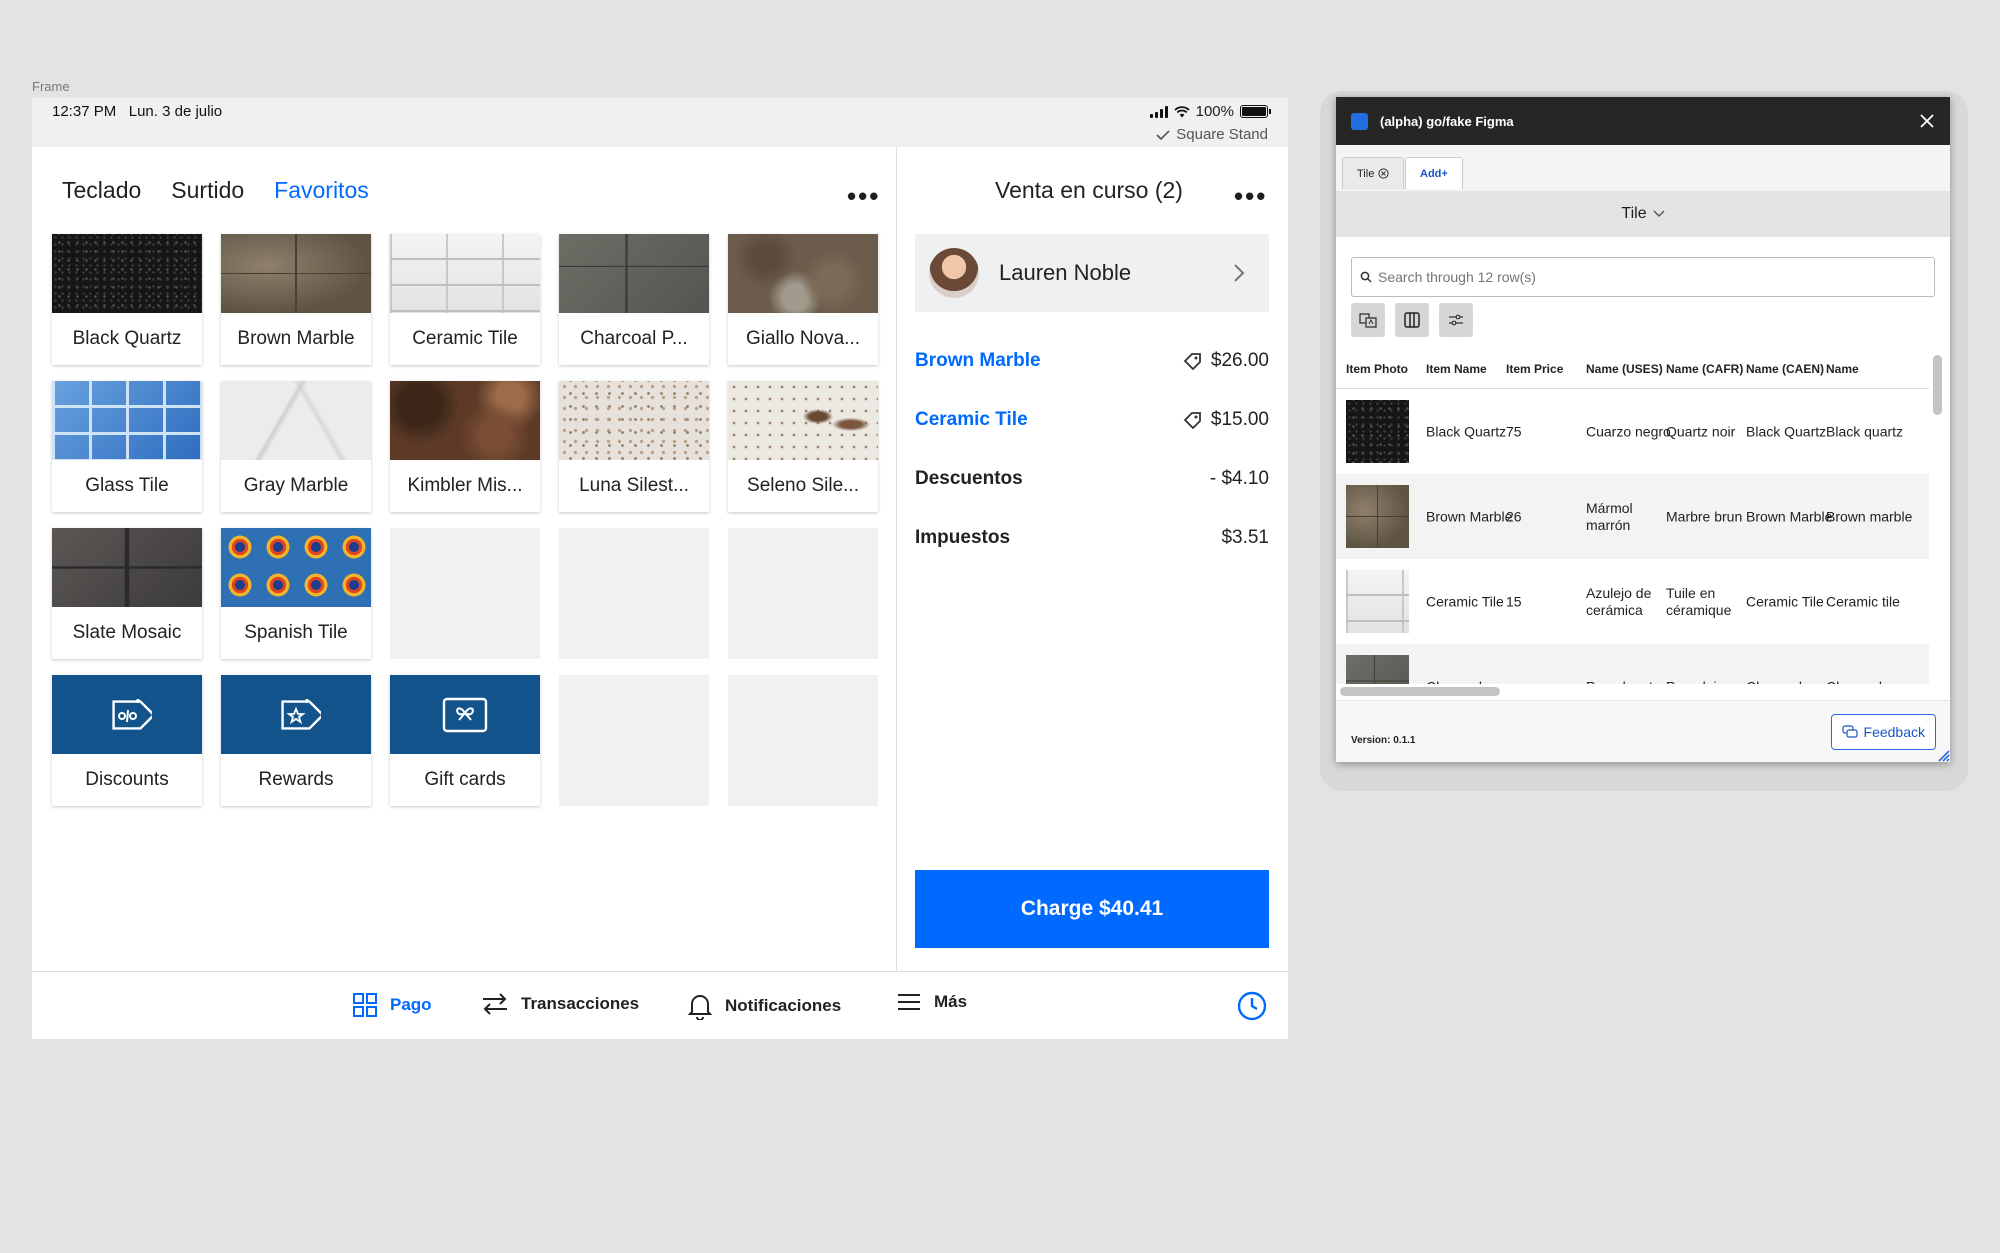 This screenshot has height=1253, width=2000. I want to click on sliders-icon, so click(1456, 320).